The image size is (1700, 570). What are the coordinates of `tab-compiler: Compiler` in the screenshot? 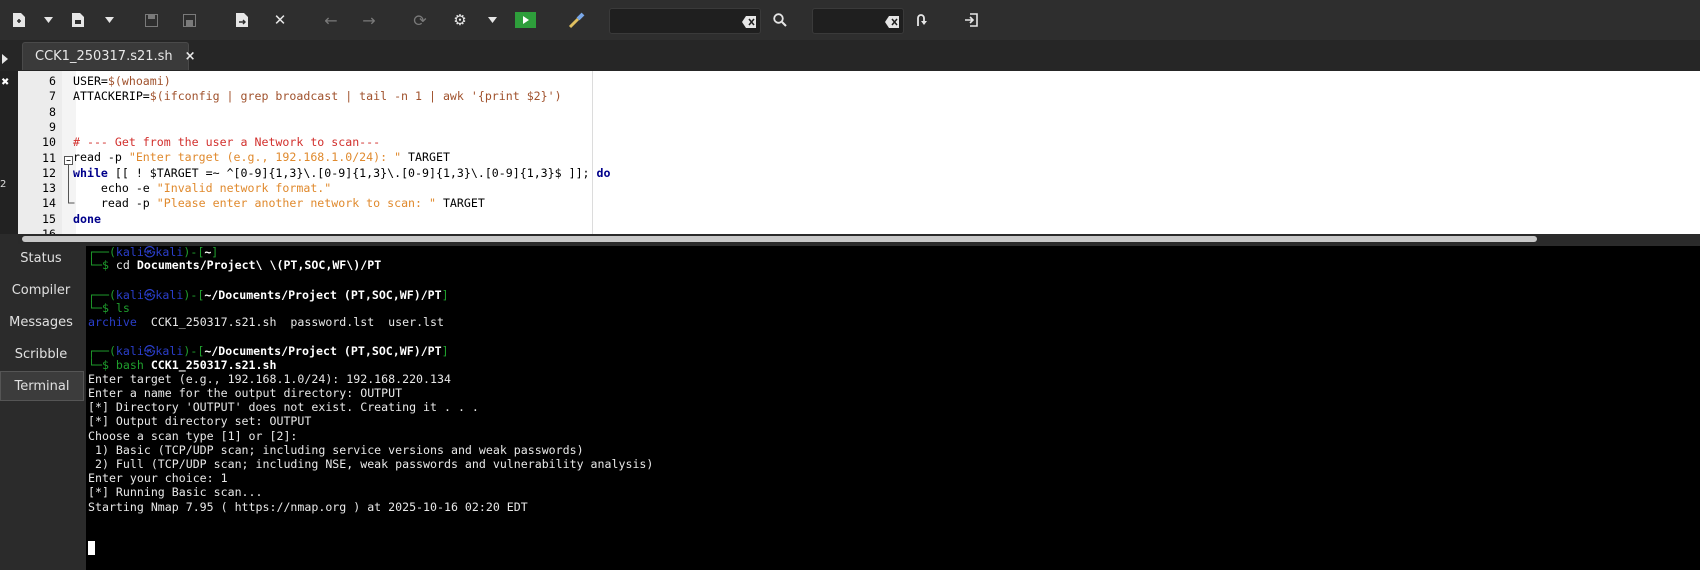 It's located at (41, 290).